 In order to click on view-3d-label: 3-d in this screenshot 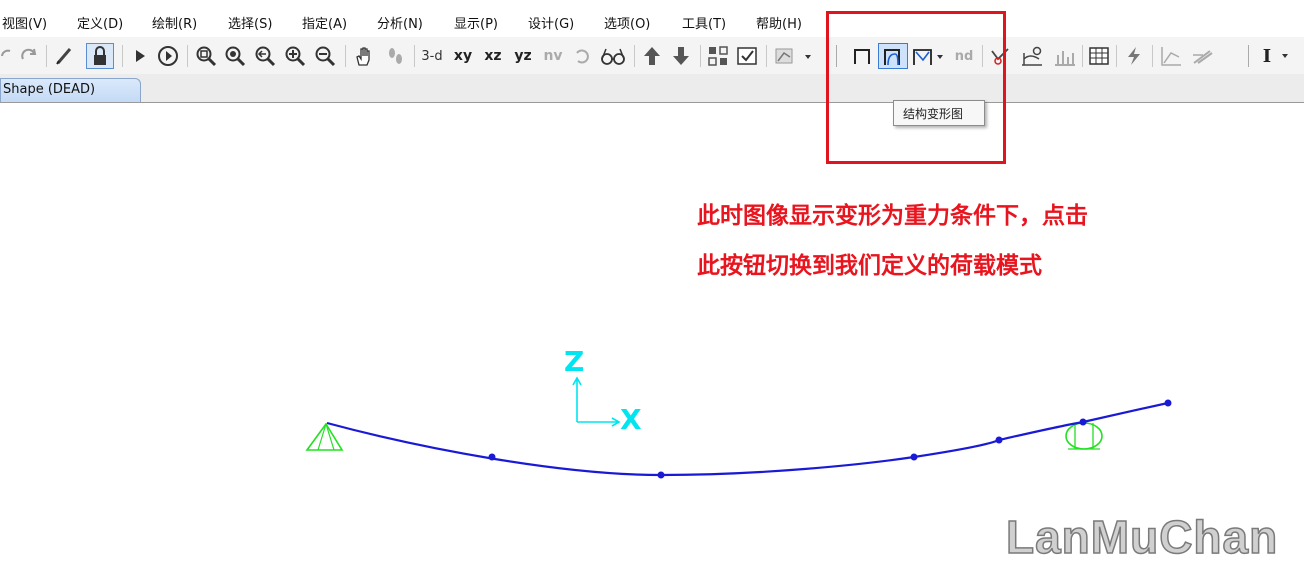, I will do `click(432, 56)`.